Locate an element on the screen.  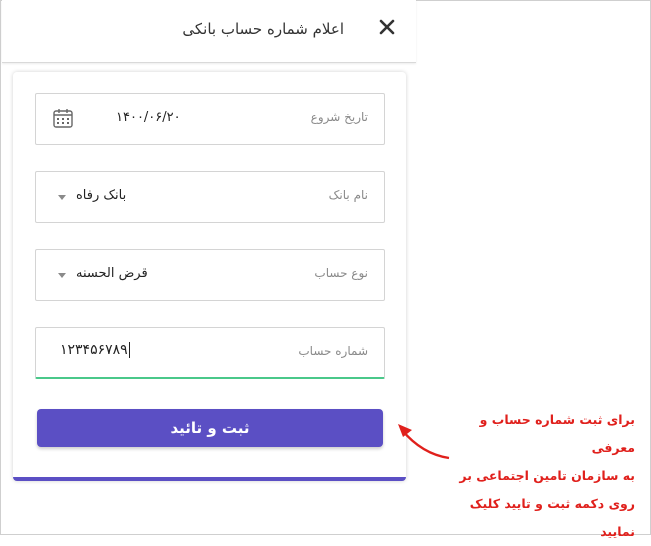
instruction-line: روی دکمه ثبت و تایید کلیک is located at coordinates (552, 503).